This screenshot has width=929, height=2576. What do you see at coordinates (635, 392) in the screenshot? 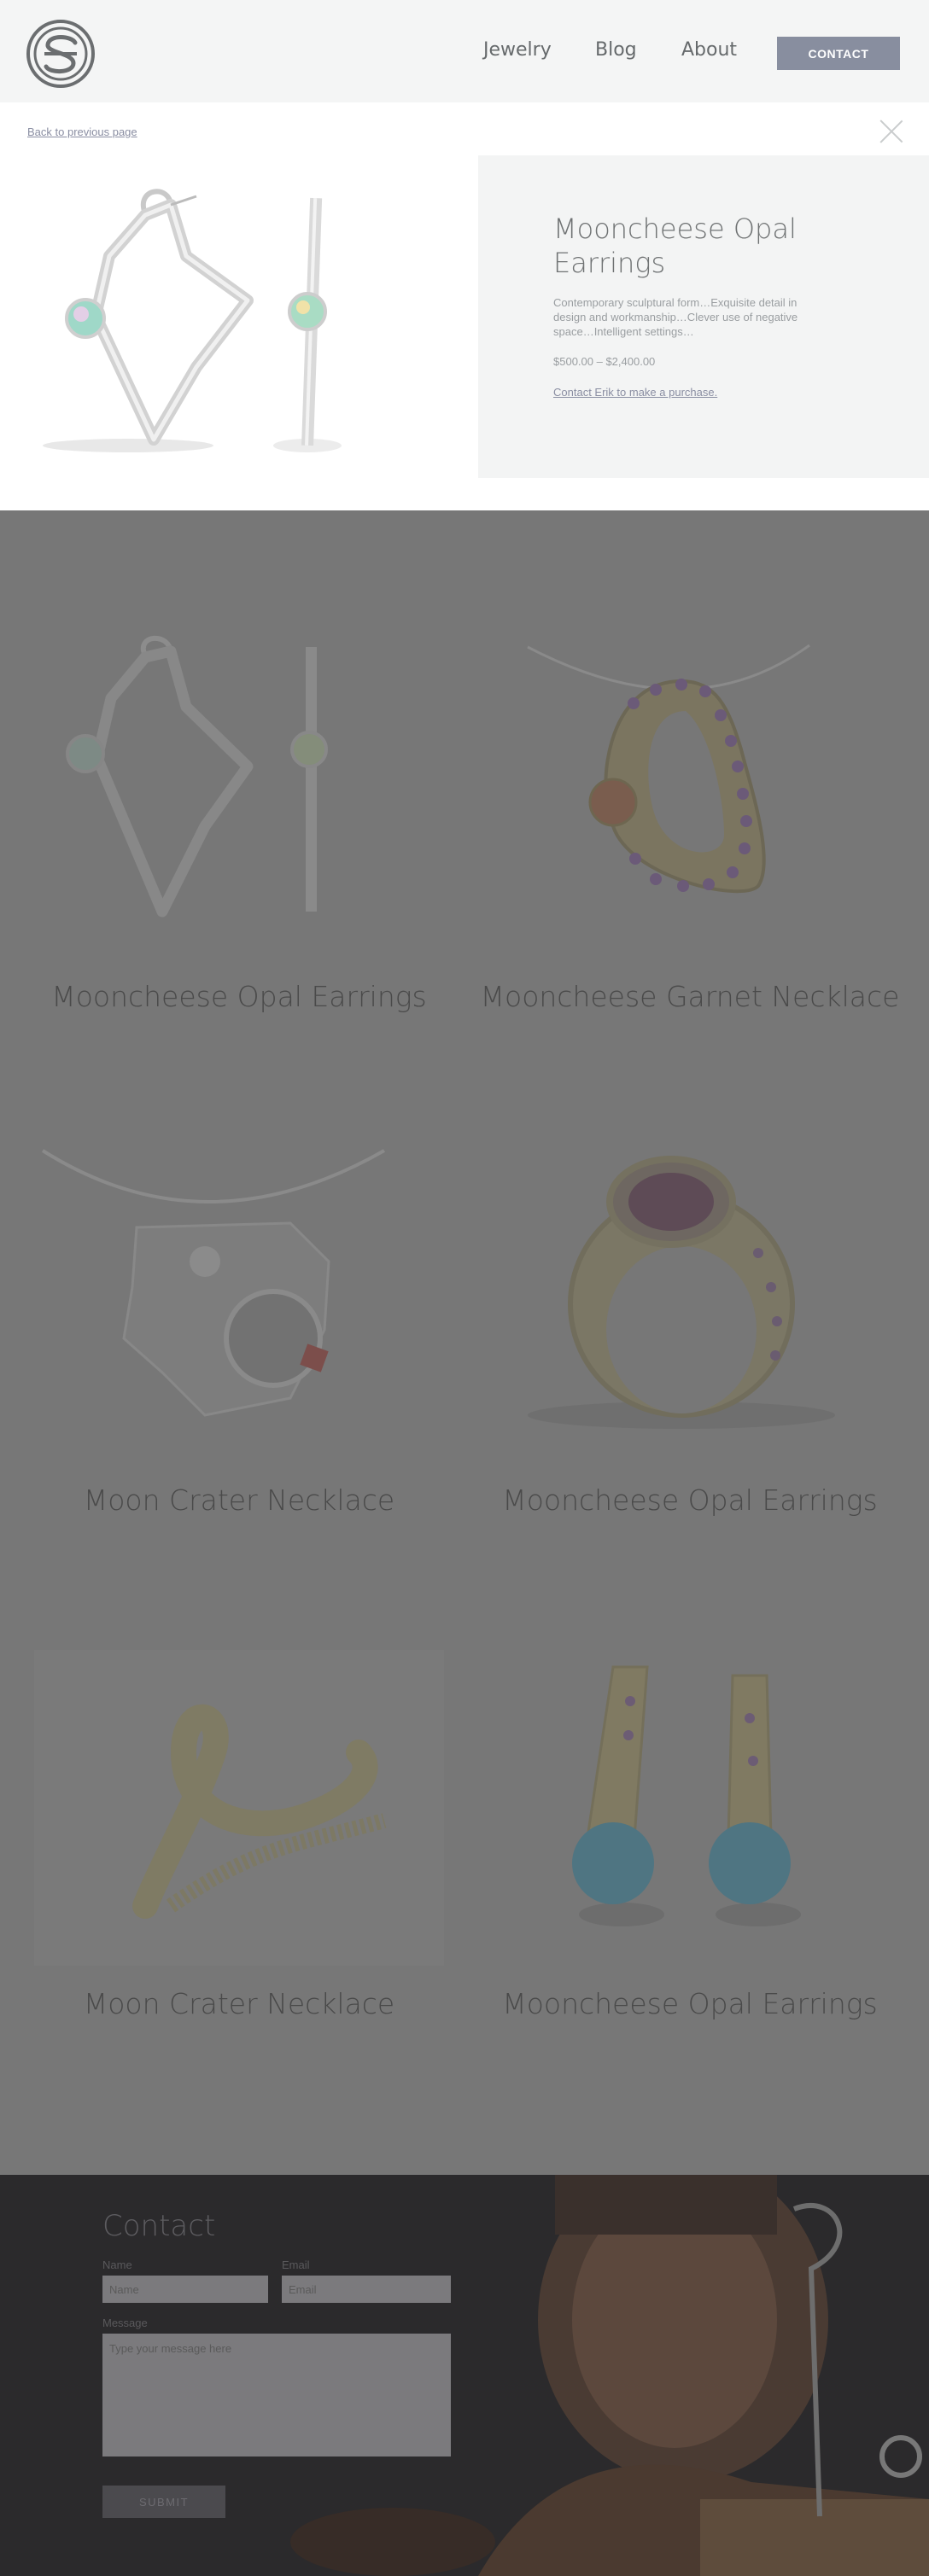
I see `purchase-link: Contact Erik to make a purchase.` at bounding box center [635, 392].